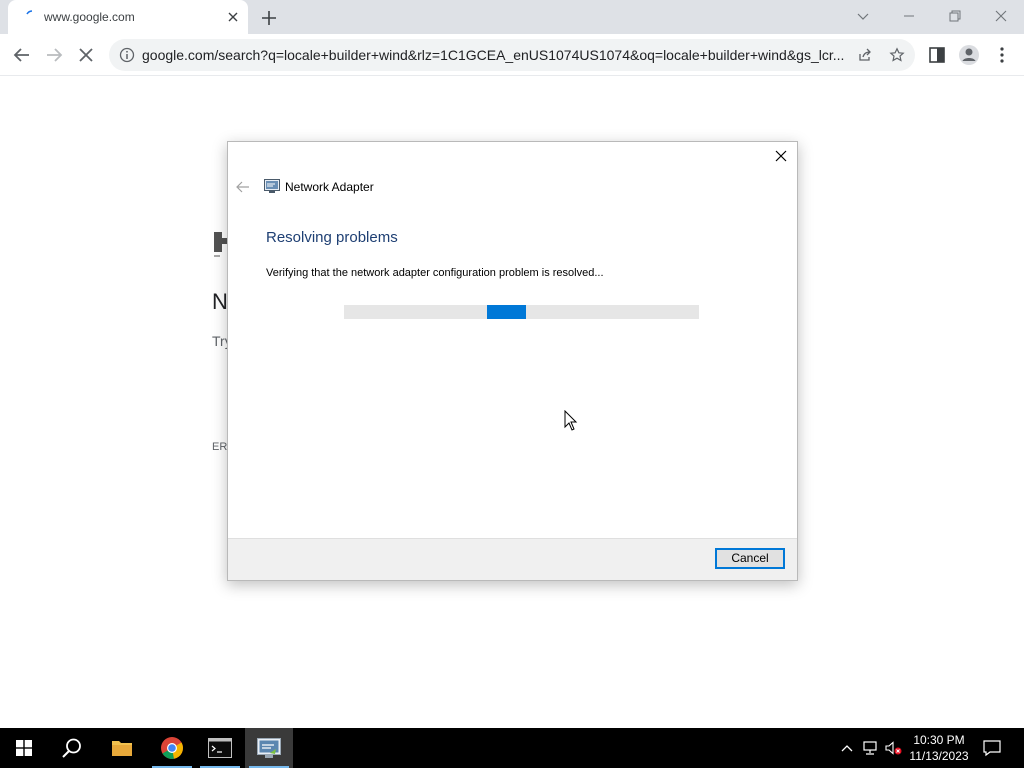 The image size is (1024, 768). What do you see at coordinates (897, 55) in the screenshot?
I see `star-icon` at bounding box center [897, 55].